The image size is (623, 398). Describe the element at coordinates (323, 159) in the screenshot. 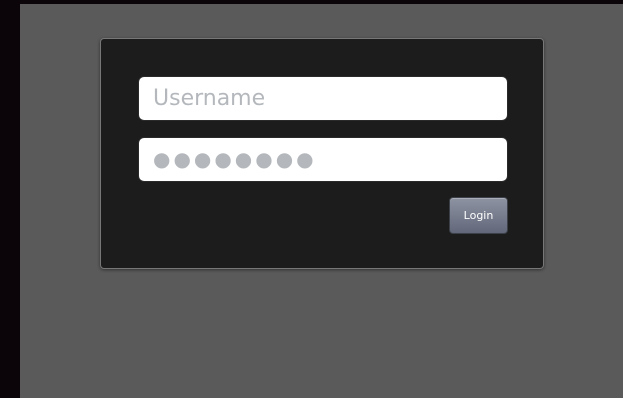

I see `password-input` at that location.